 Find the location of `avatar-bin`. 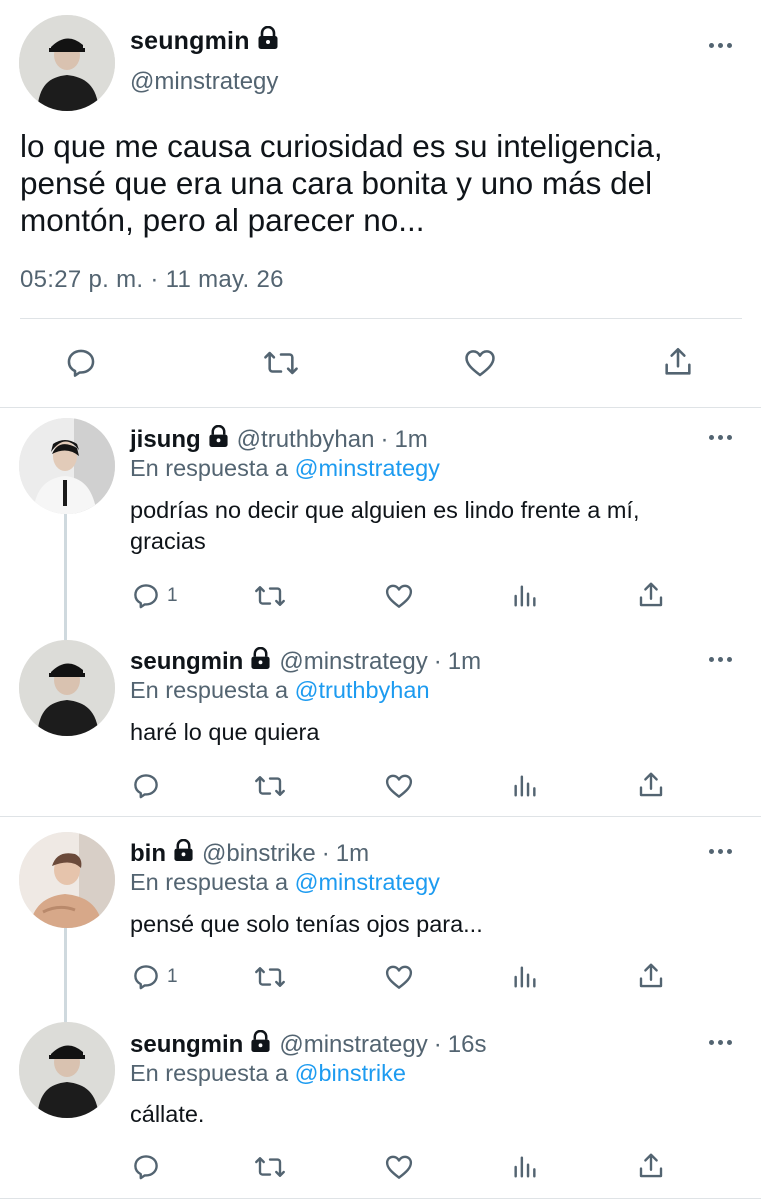

avatar-bin is located at coordinates (67, 880).